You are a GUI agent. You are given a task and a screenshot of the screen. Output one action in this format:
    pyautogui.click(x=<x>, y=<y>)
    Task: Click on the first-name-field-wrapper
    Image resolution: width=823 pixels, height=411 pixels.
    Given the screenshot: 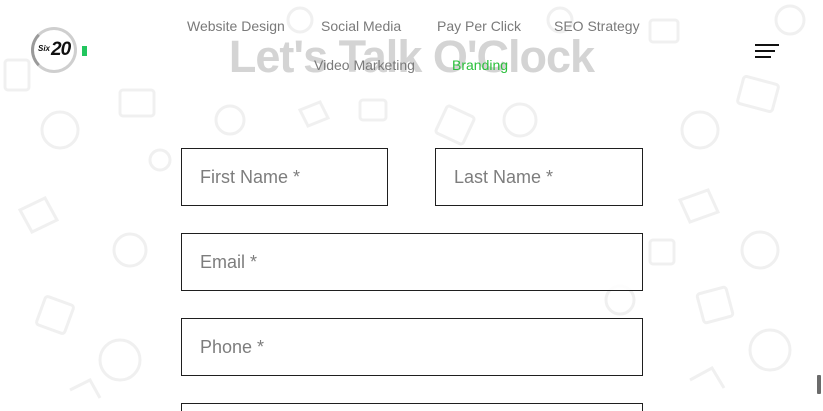 What is the action you would take?
    pyautogui.click(x=284, y=177)
    